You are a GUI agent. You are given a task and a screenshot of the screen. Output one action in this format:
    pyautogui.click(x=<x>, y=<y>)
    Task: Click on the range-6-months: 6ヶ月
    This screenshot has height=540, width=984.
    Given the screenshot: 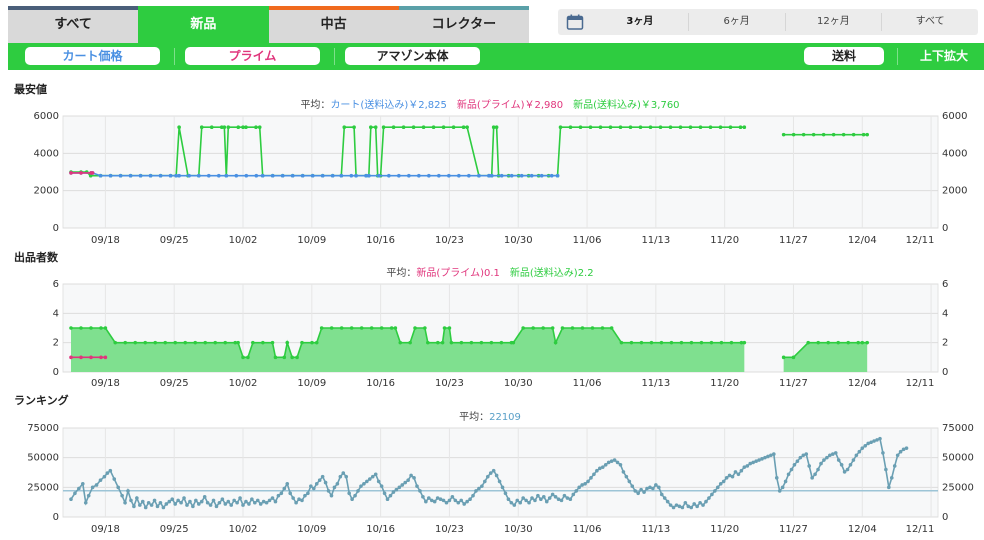 What is the action you would take?
    pyautogui.click(x=736, y=22)
    